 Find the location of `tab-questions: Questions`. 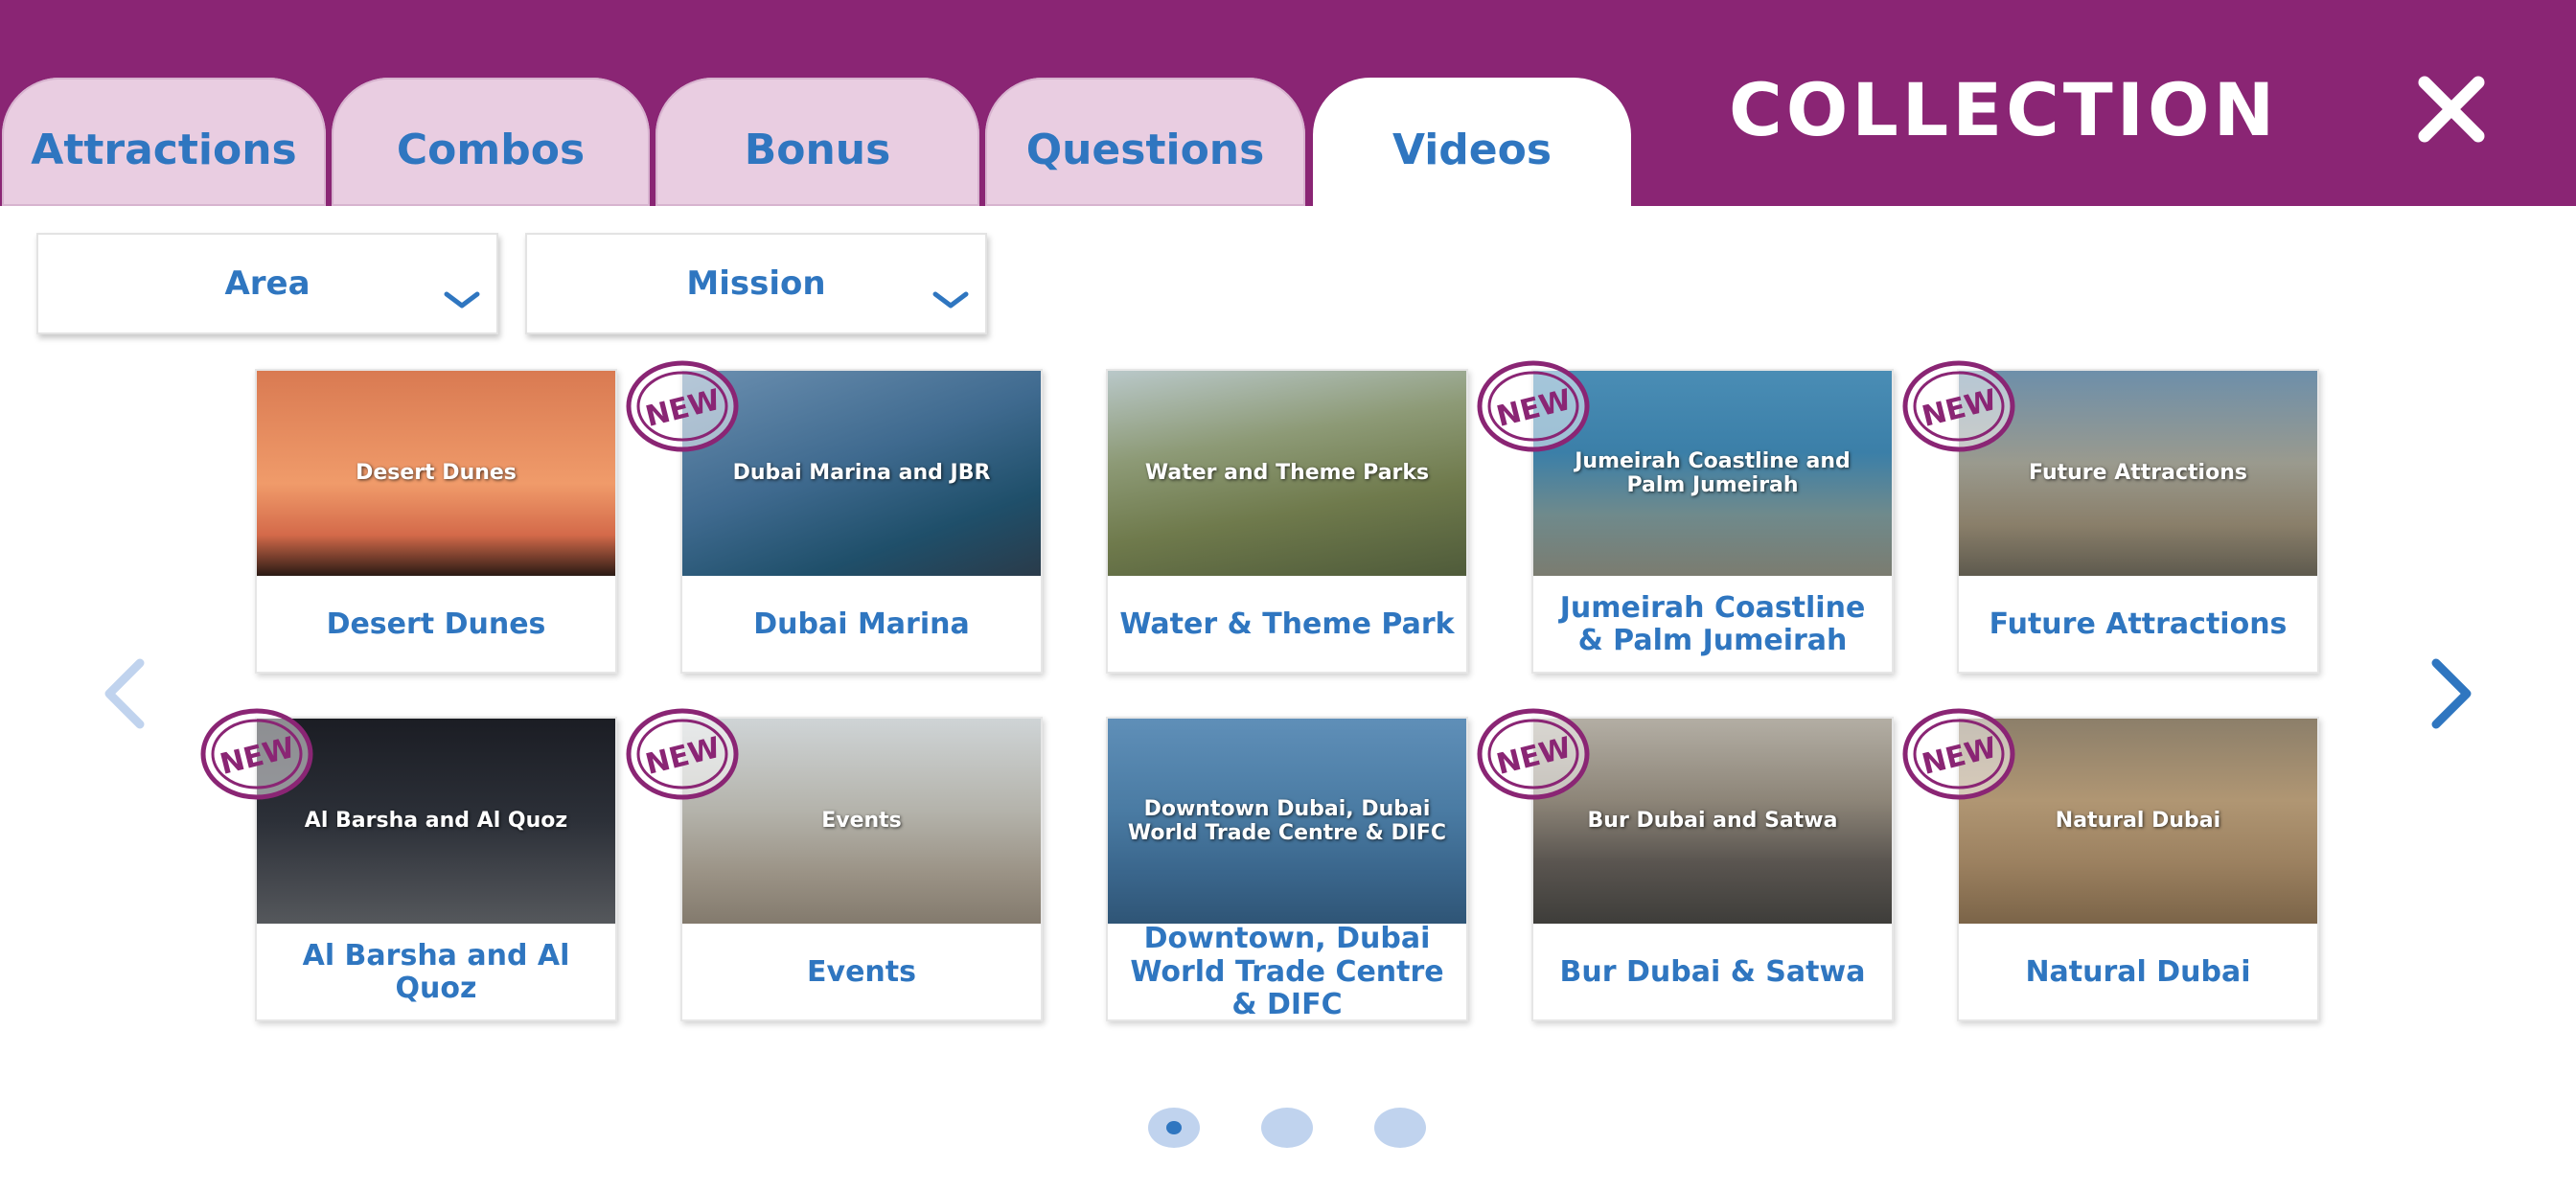

tab-questions: Questions is located at coordinates (1145, 142).